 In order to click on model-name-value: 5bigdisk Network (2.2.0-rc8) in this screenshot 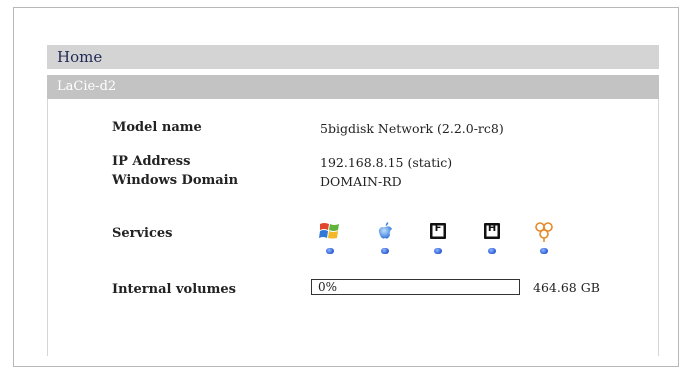, I will do `click(412, 128)`.